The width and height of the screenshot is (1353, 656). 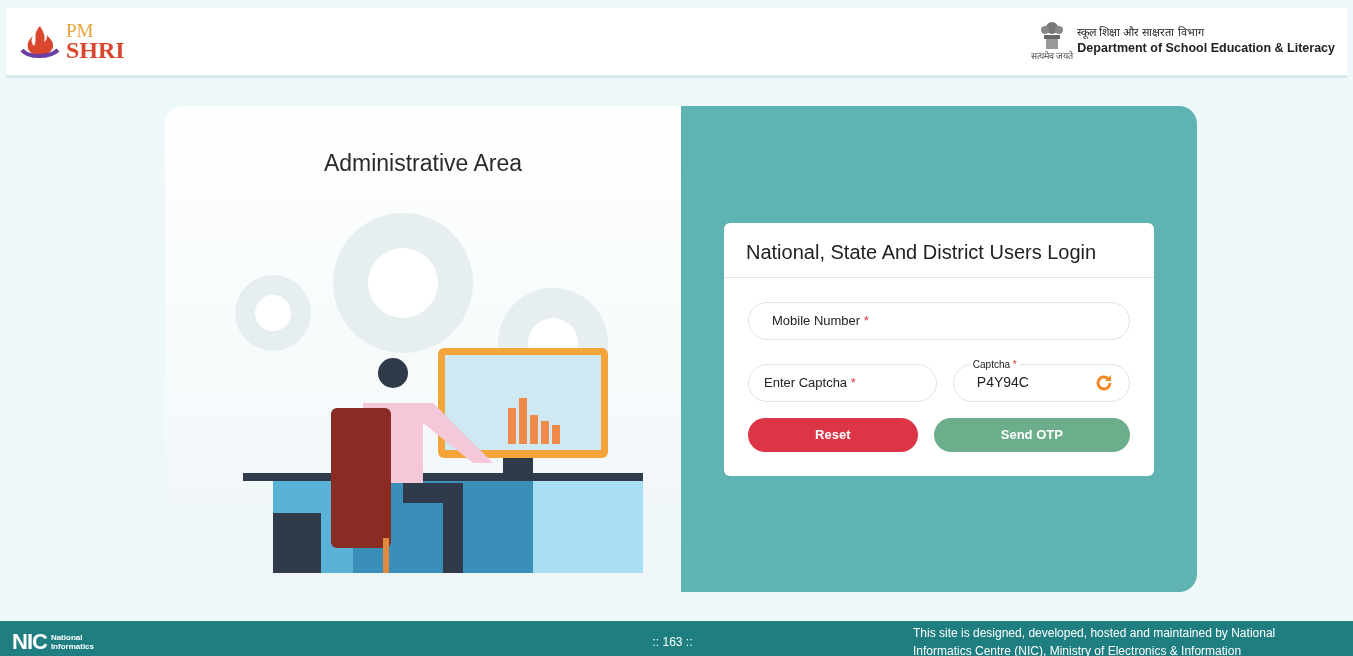 I want to click on input-field: Enter Captcha *, so click(x=842, y=382).